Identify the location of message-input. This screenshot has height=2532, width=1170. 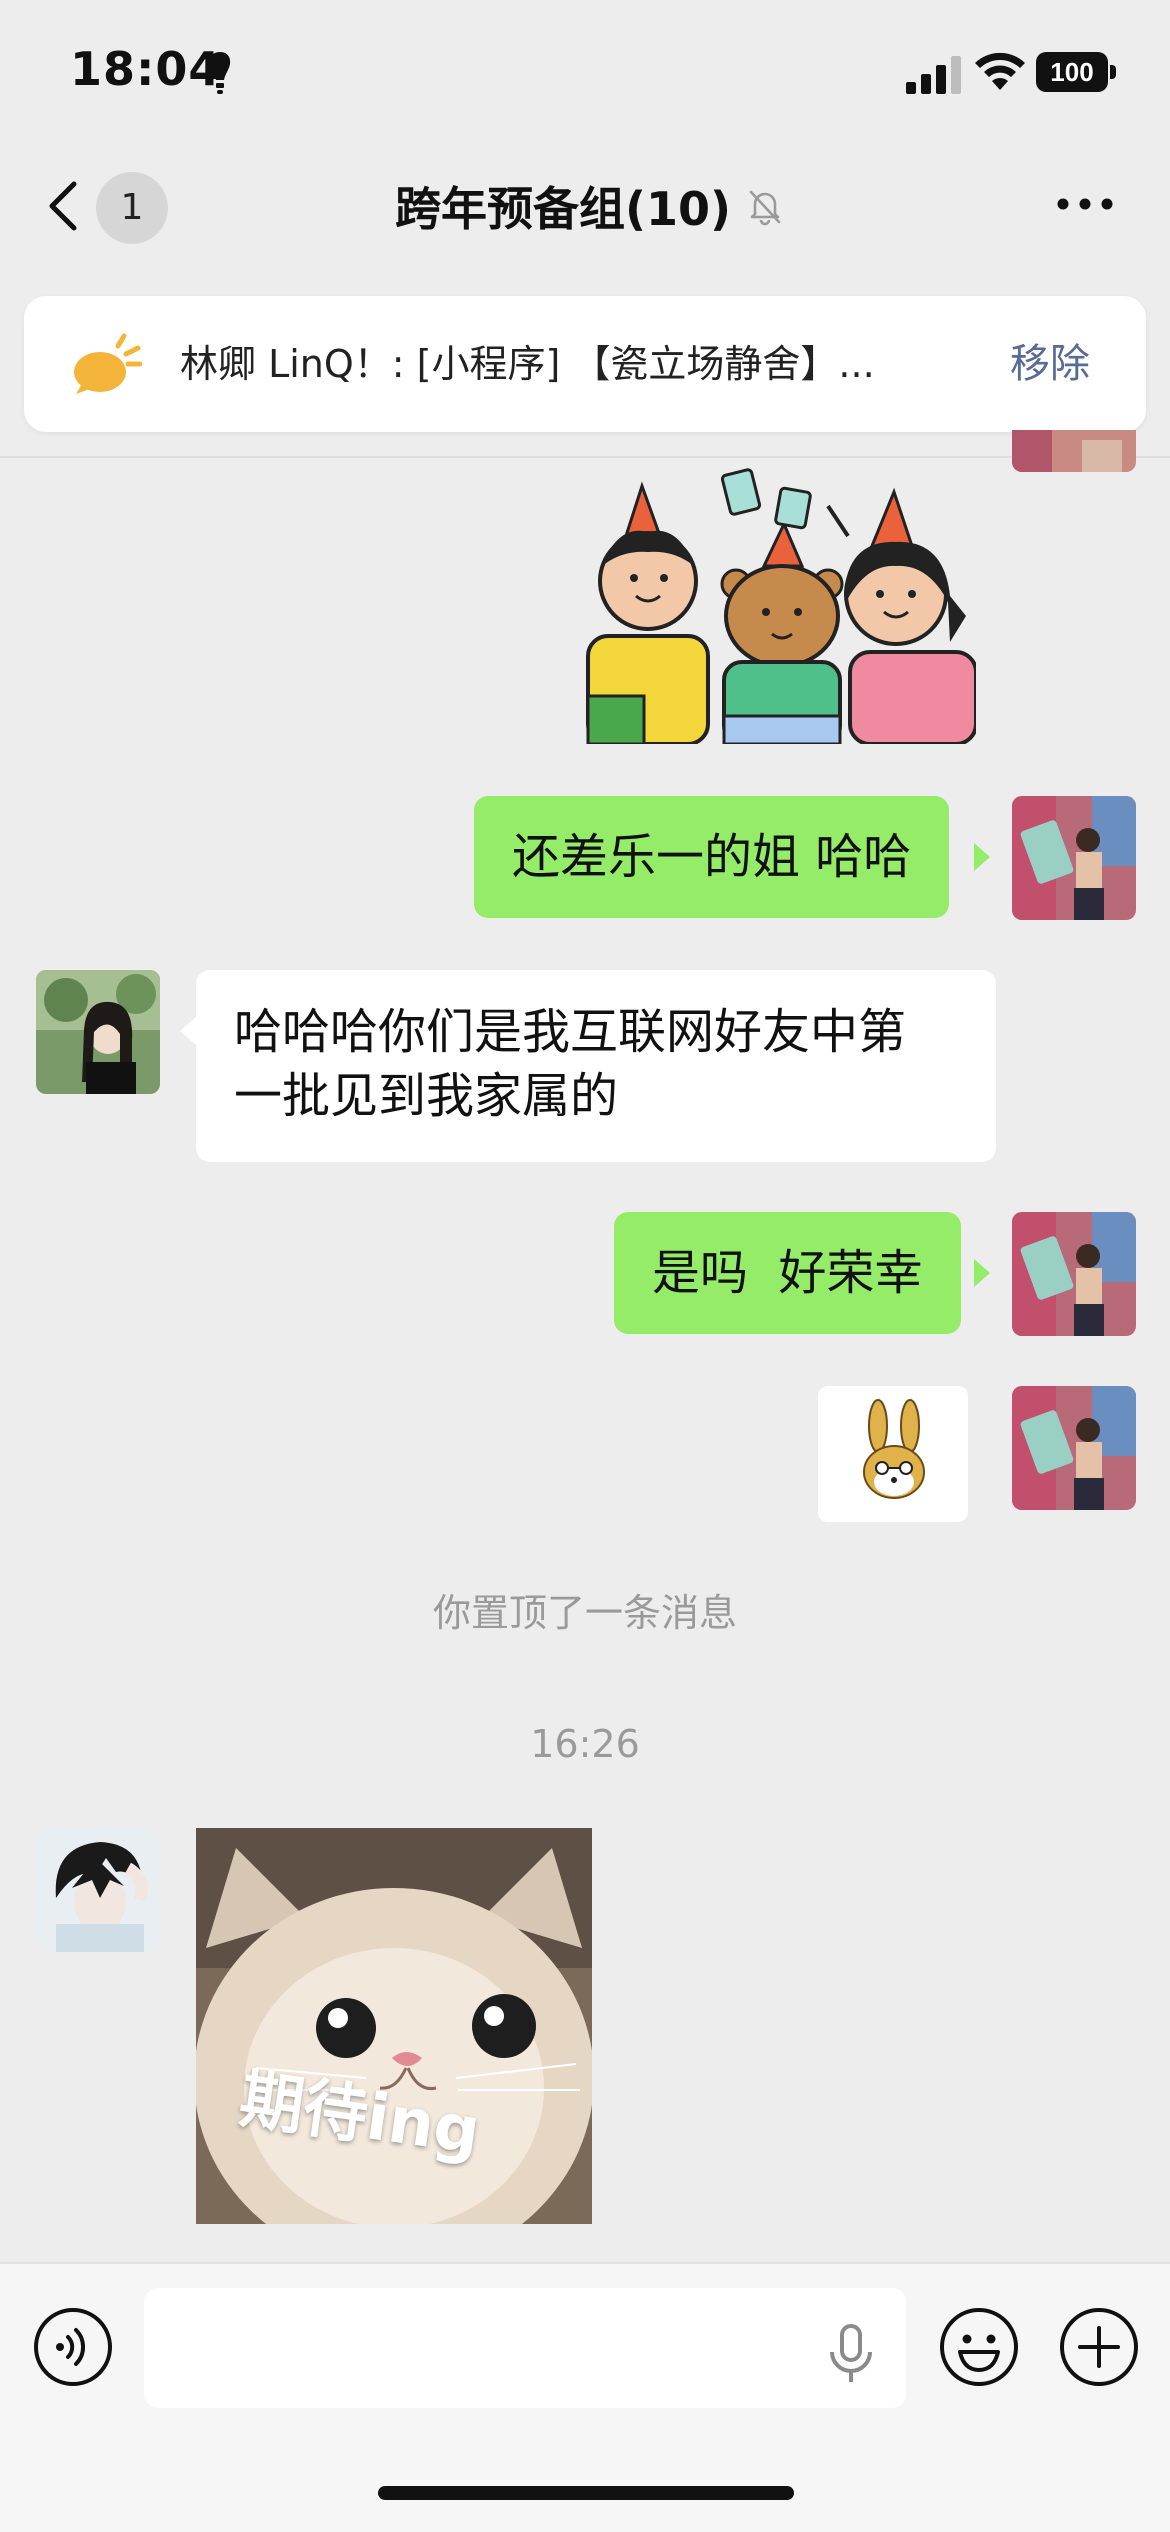
(525, 2348).